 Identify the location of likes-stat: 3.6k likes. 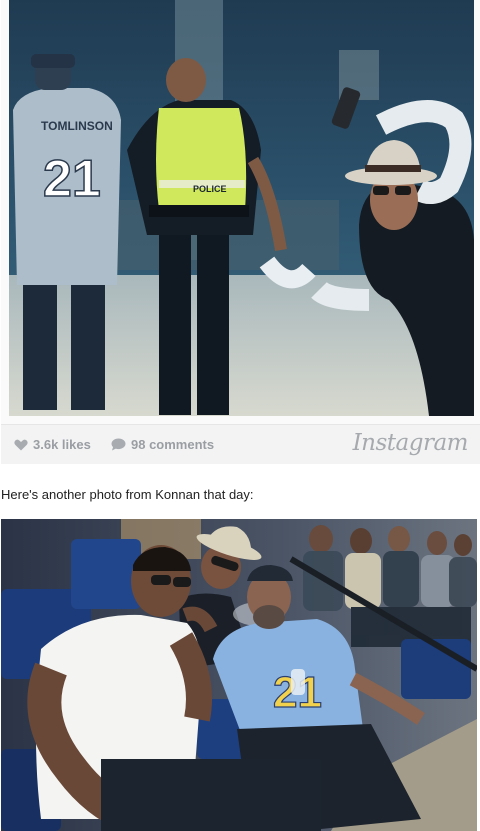
(52, 444).